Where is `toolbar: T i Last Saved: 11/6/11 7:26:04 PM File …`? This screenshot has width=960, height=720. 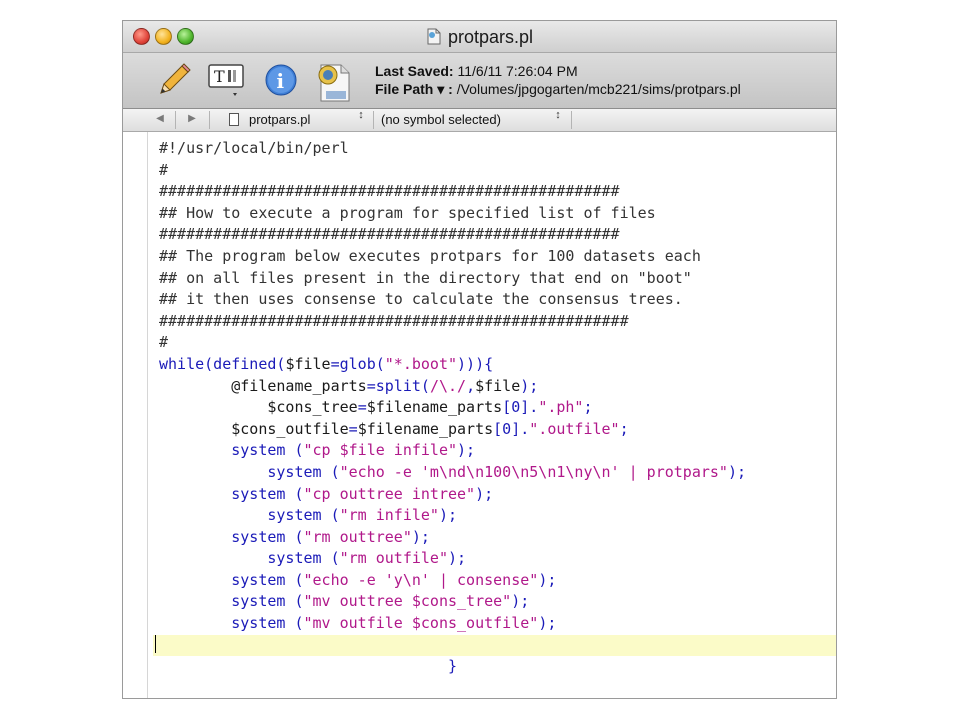
toolbar: T i Last Saved: 11/6/11 7:26:04 PM File … is located at coordinates (479, 81).